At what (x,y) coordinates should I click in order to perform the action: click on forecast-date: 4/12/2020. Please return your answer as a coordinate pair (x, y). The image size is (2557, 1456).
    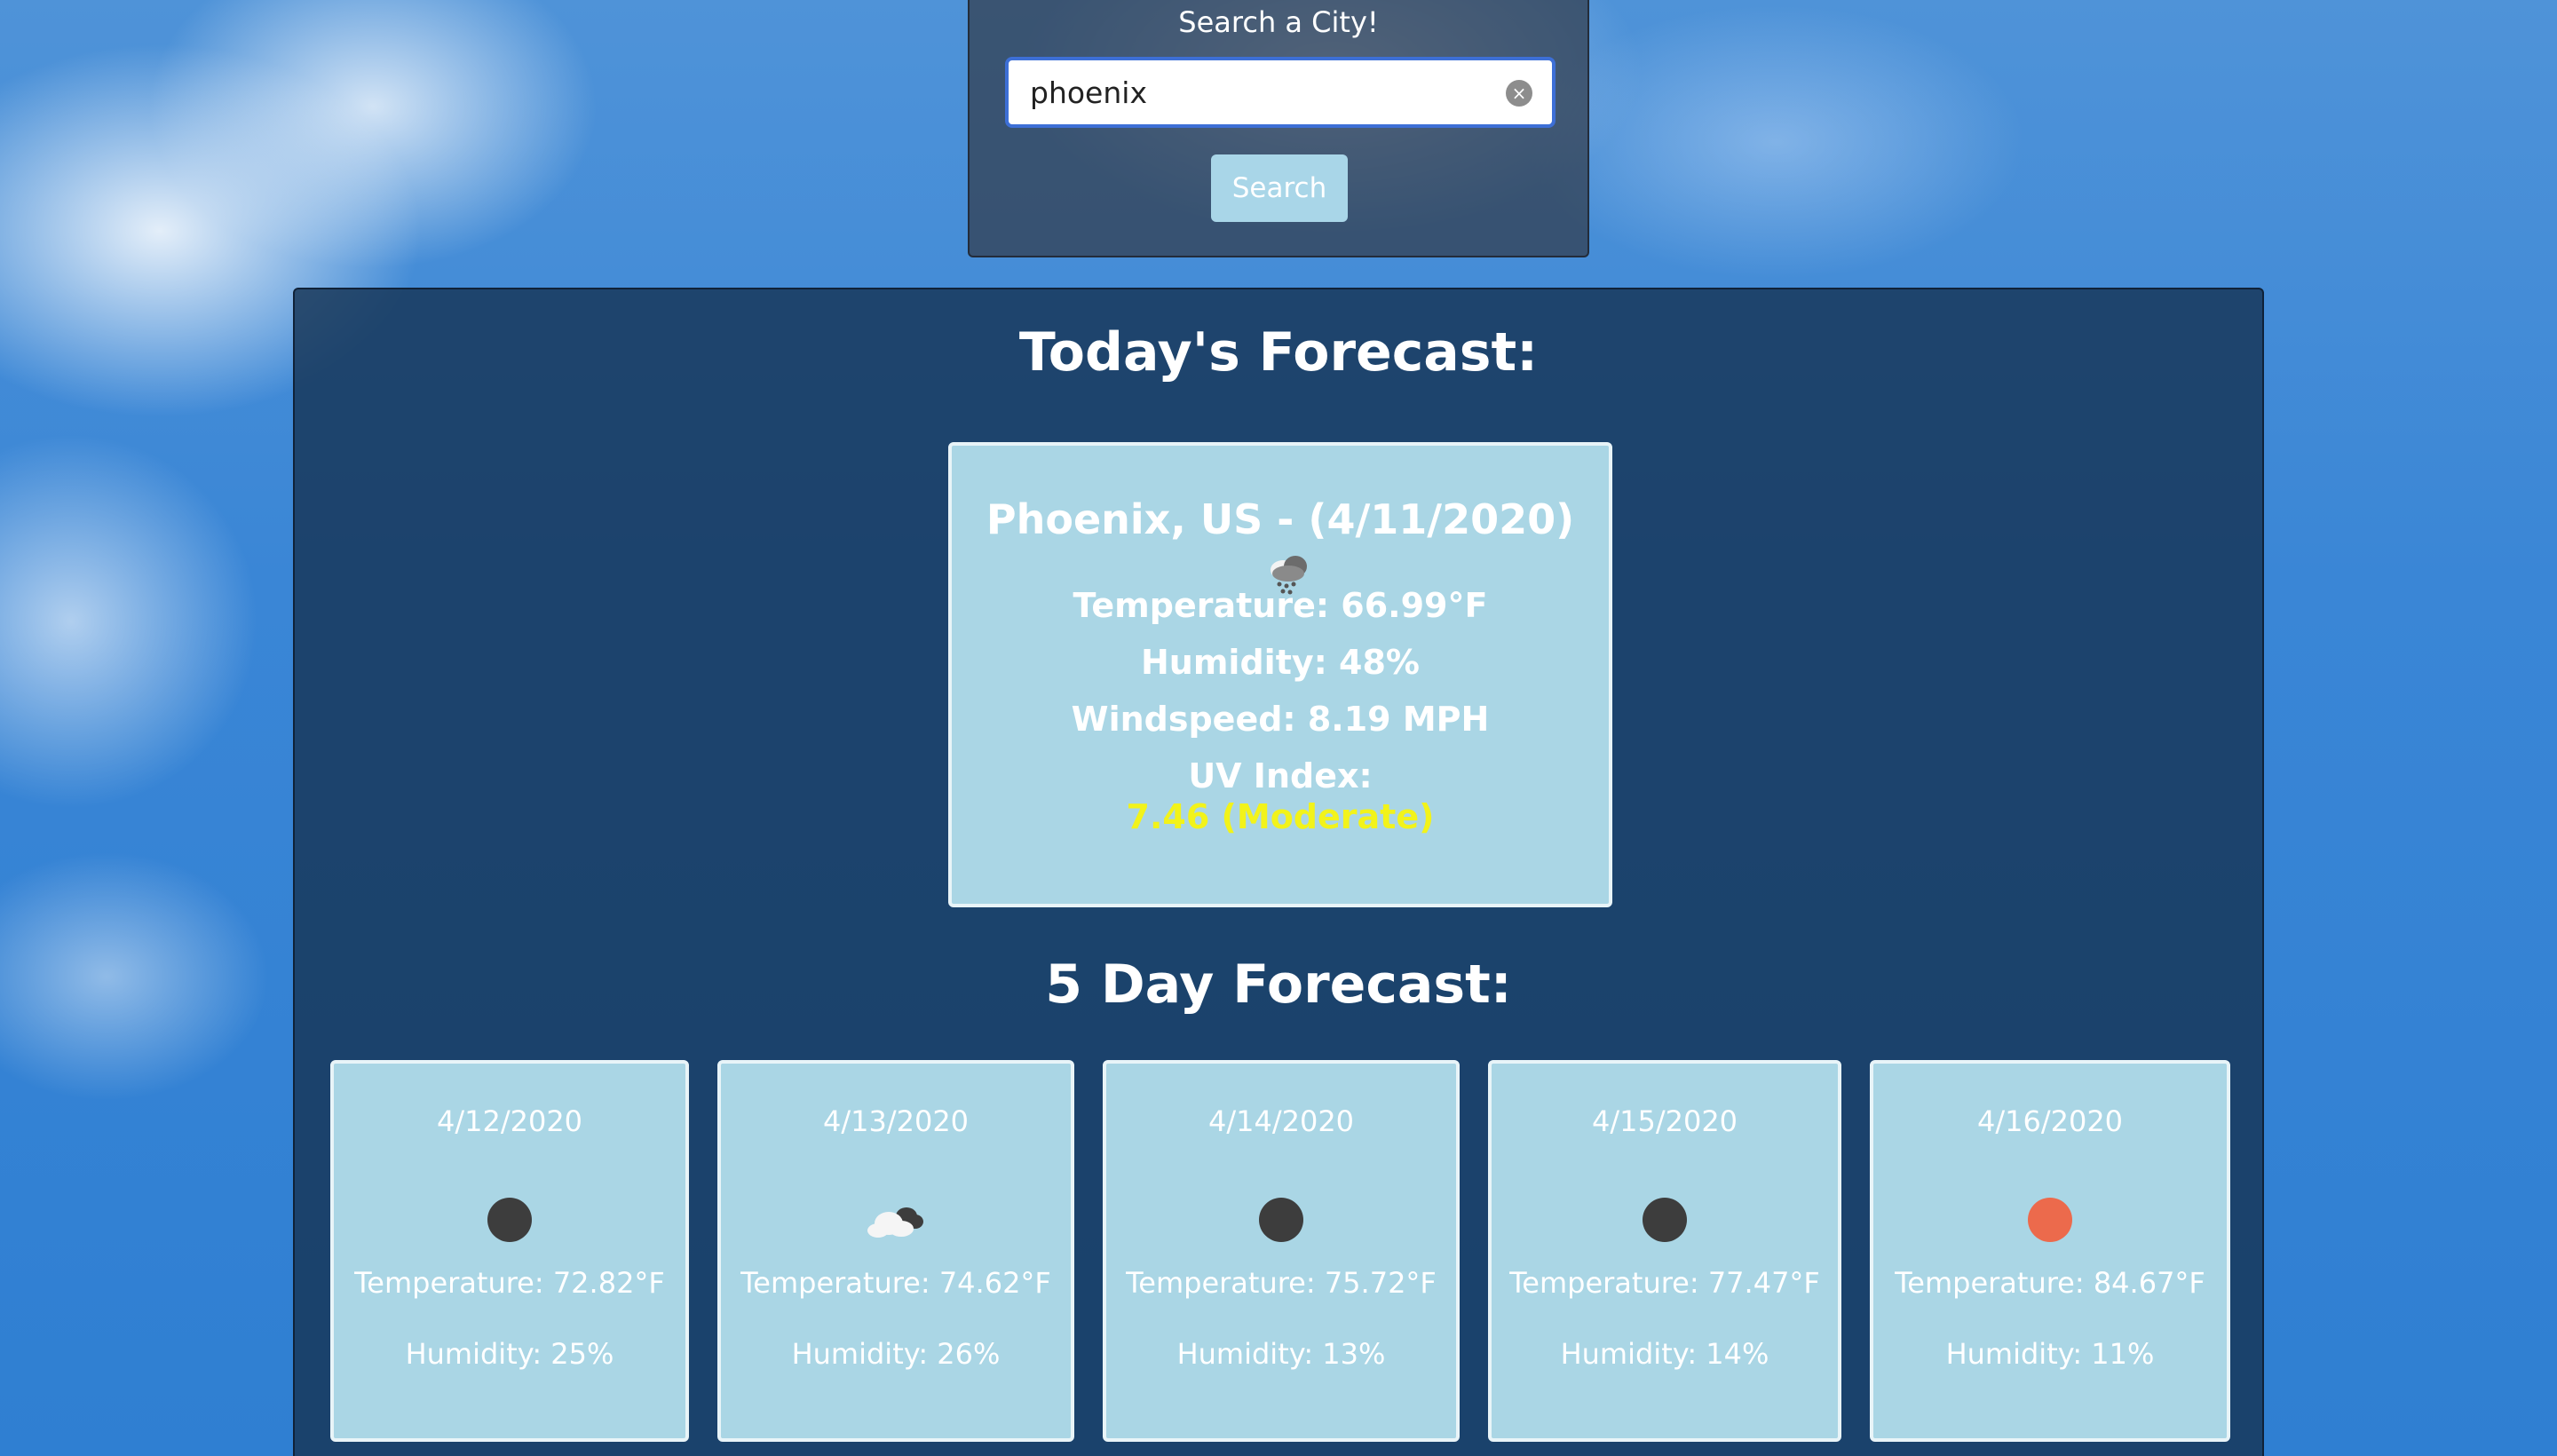
    Looking at the image, I should click on (509, 1121).